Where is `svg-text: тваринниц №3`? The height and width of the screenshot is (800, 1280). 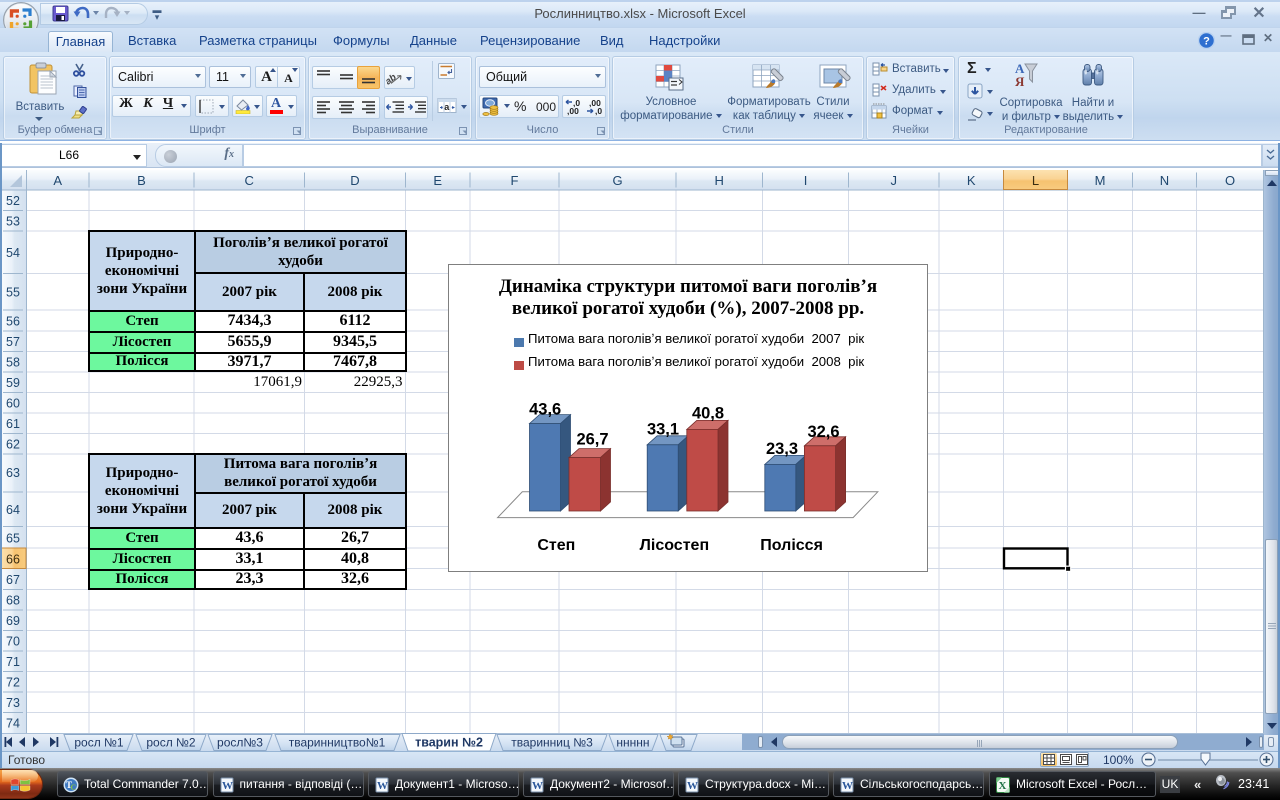 svg-text: тваринниц №3 is located at coordinates (552, 743).